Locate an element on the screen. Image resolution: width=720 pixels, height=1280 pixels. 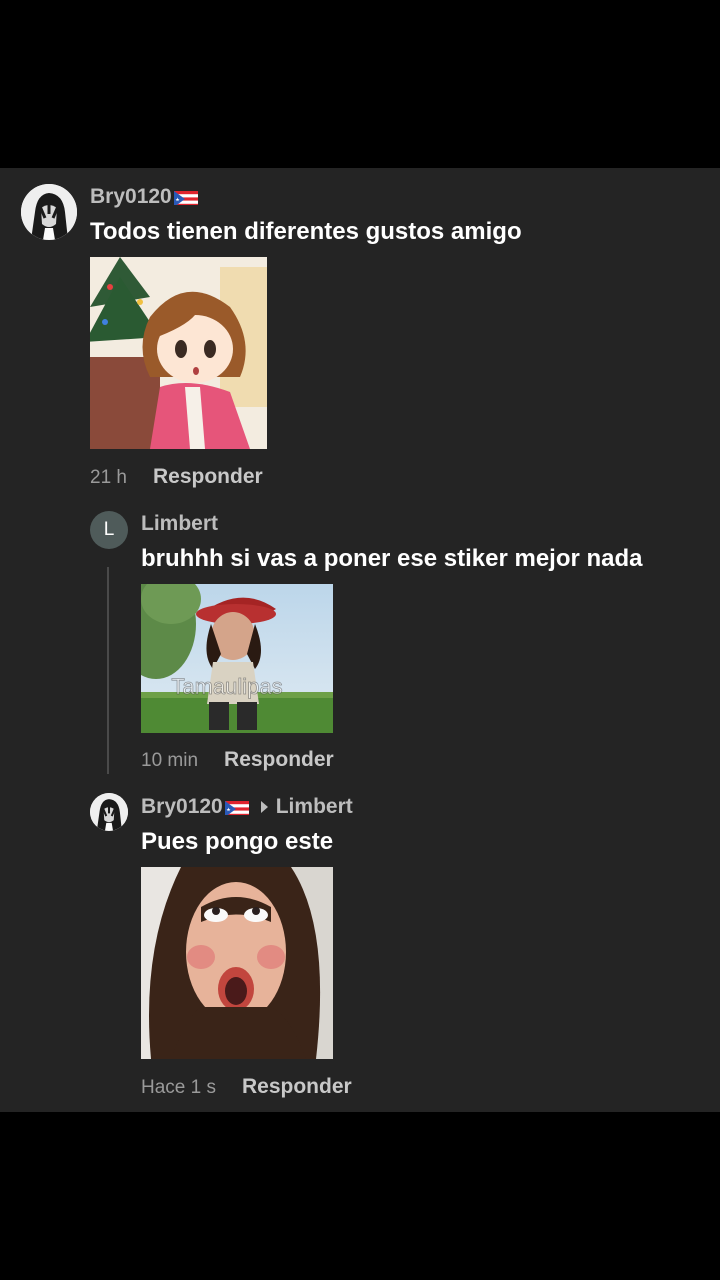
sticker-anime-girl is located at coordinates (178, 353).